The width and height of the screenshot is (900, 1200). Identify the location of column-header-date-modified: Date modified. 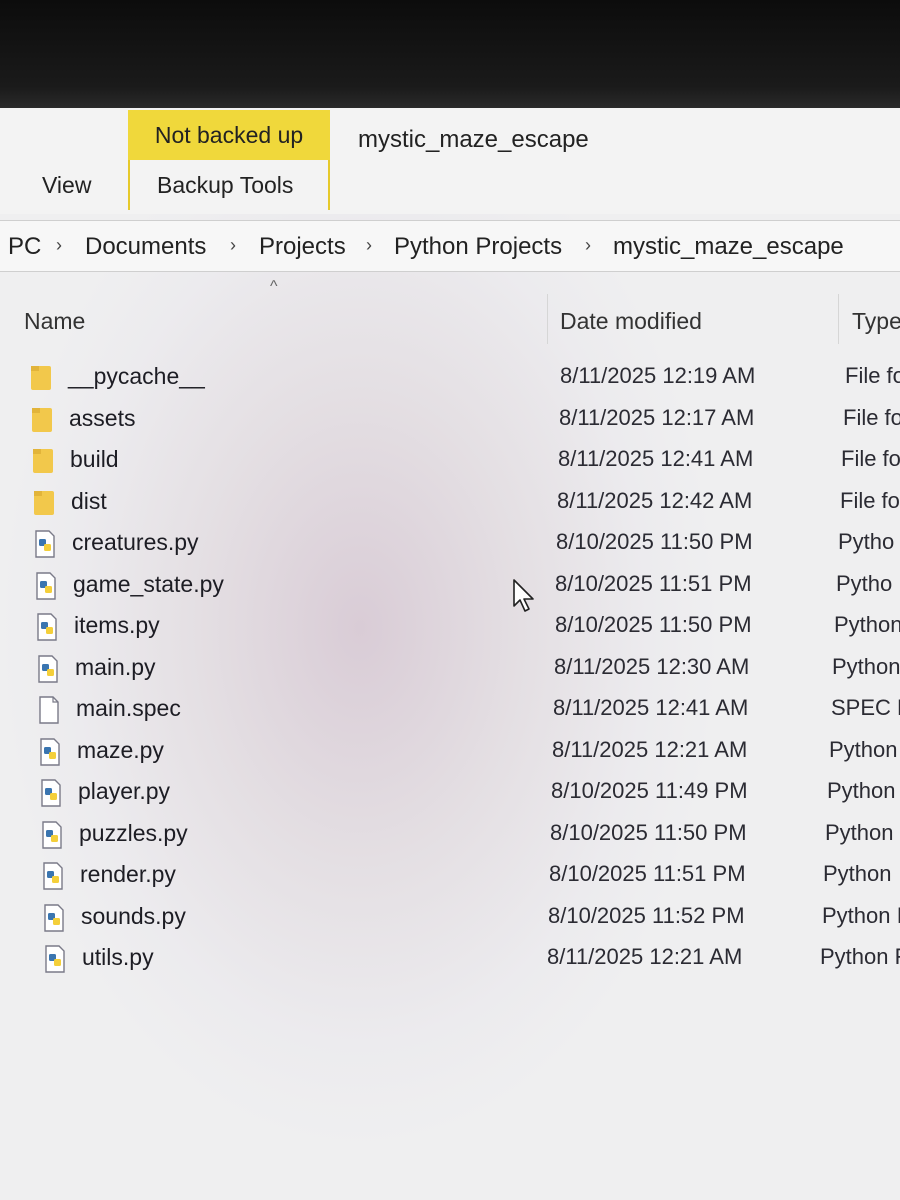
(631, 321).